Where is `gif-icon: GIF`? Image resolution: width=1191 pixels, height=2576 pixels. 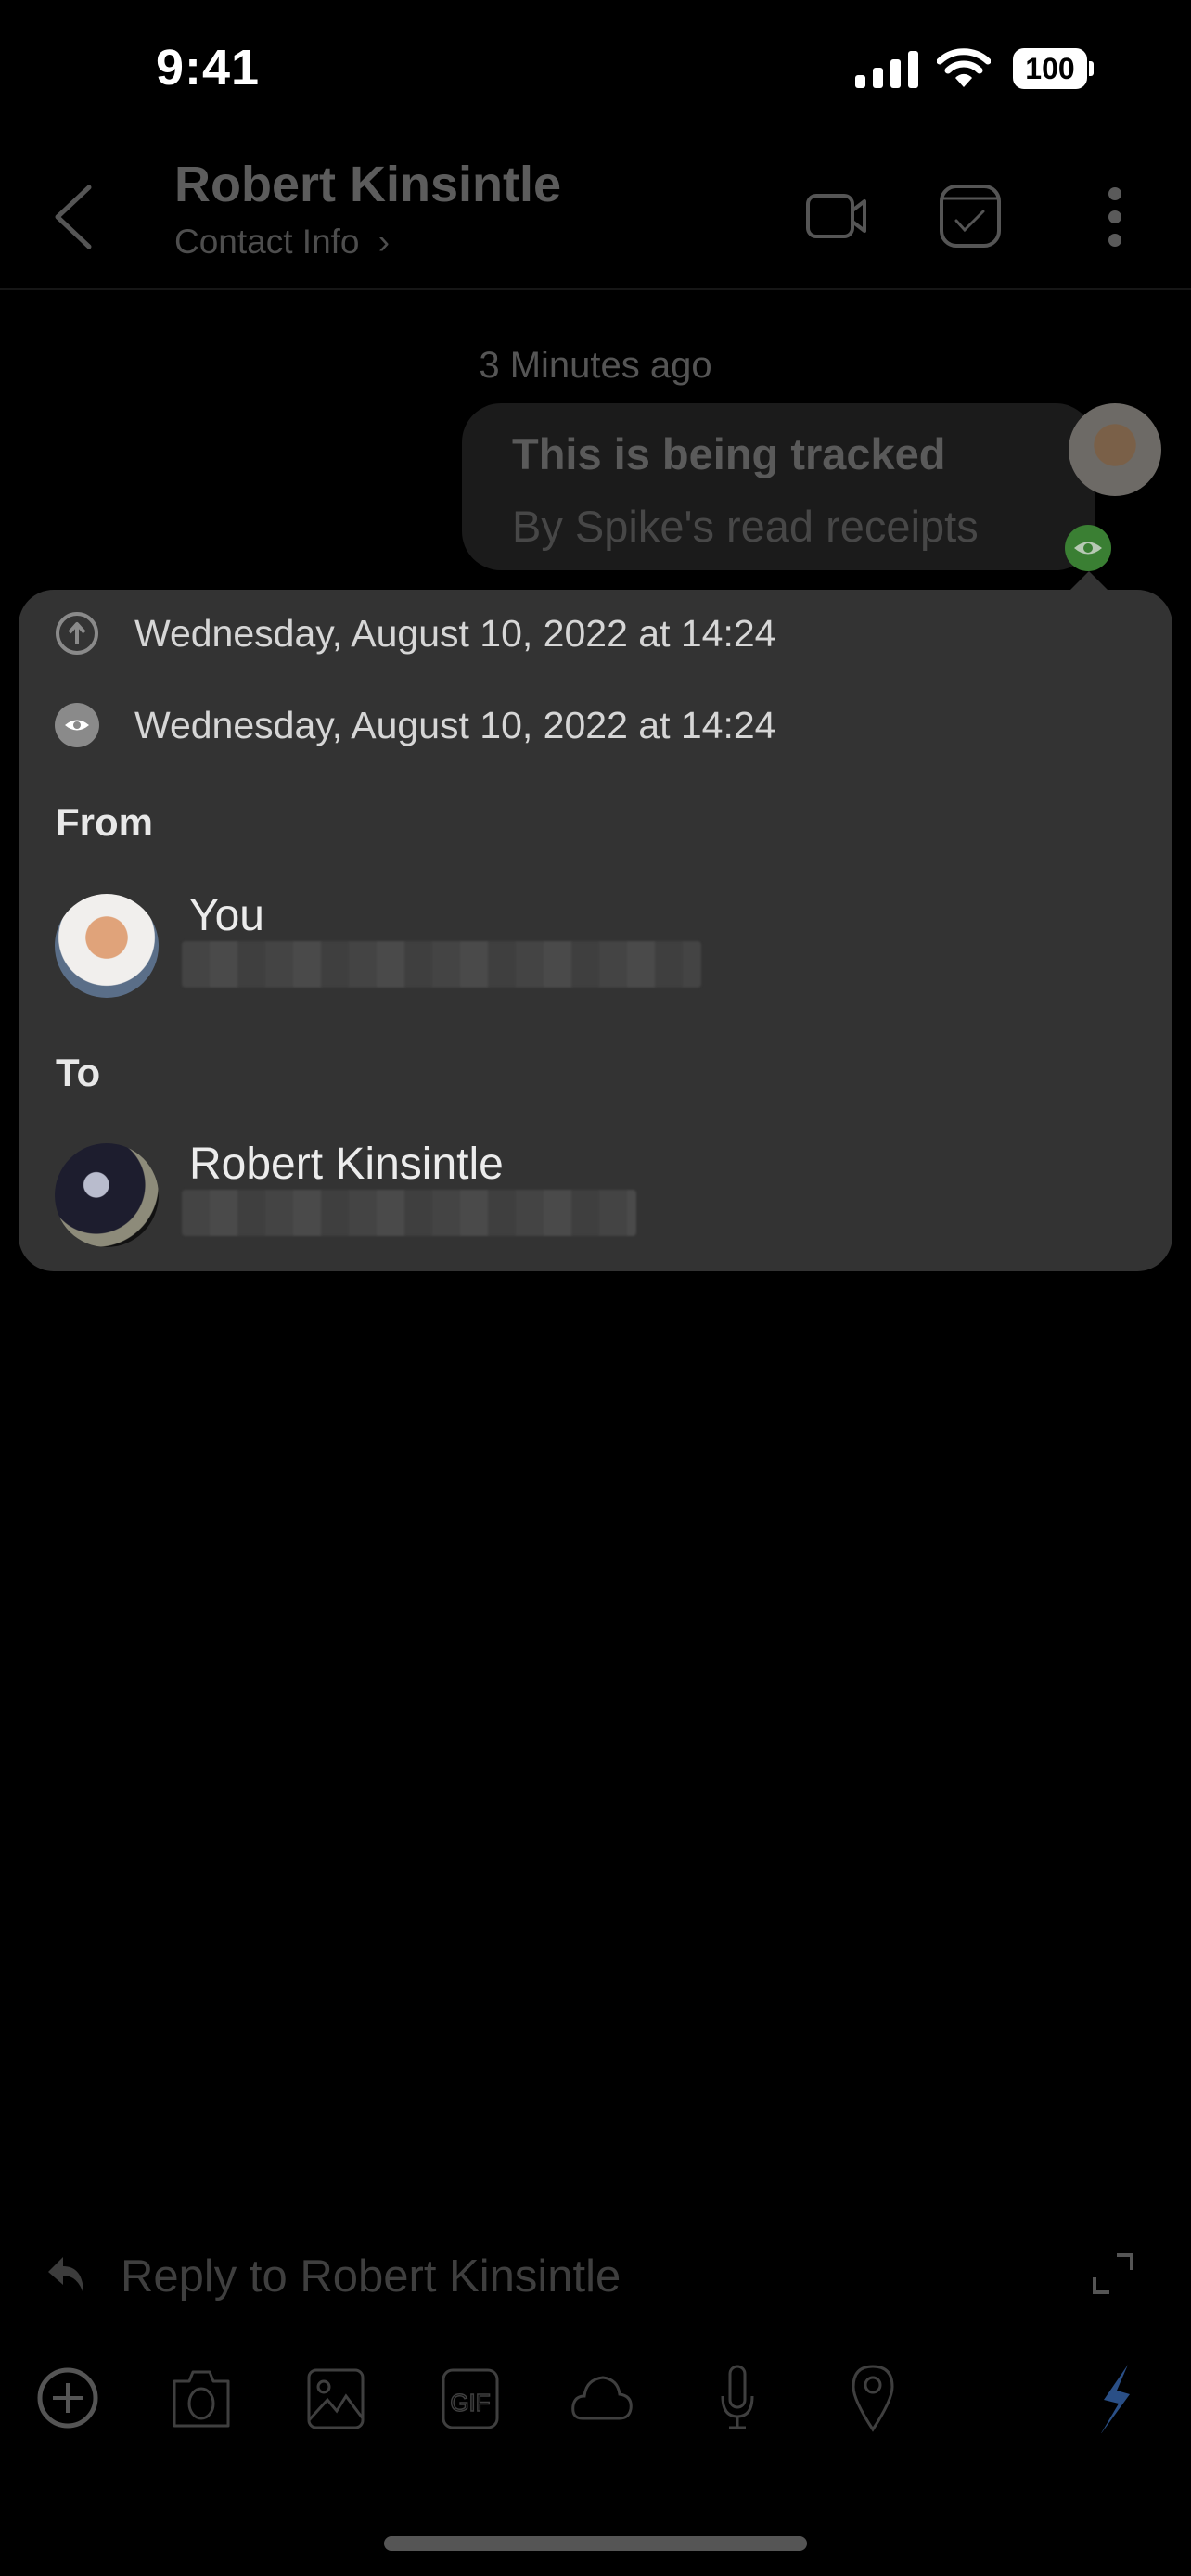 gif-icon: GIF is located at coordinates (470, 2398).